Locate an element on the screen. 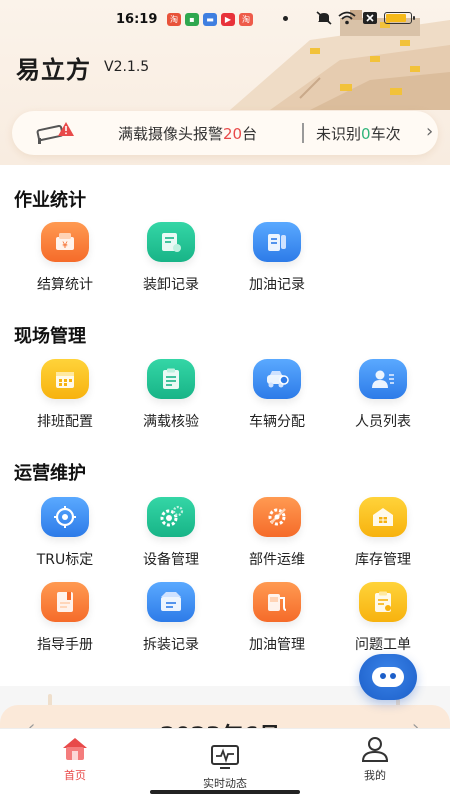 Image resolution: width=450 pixels, height=800 pixels. tab-label: 实时动态 is located at coordinates (225, 783).